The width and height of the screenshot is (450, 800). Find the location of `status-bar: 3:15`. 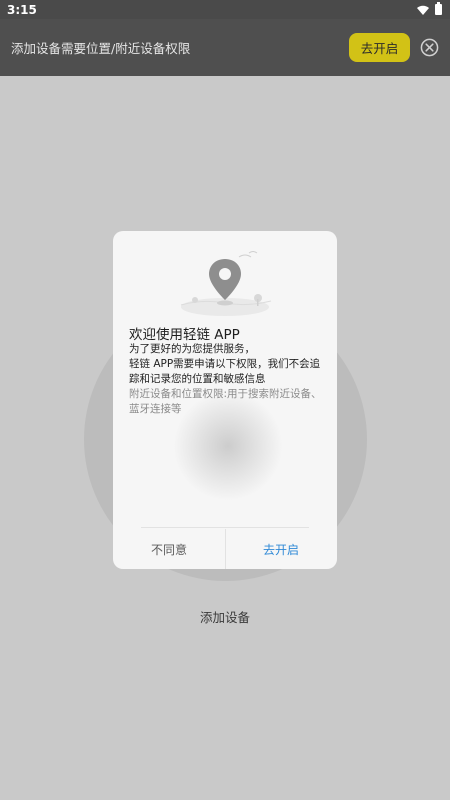

status-bar: 3:15 is located at coordinates (225, 9).